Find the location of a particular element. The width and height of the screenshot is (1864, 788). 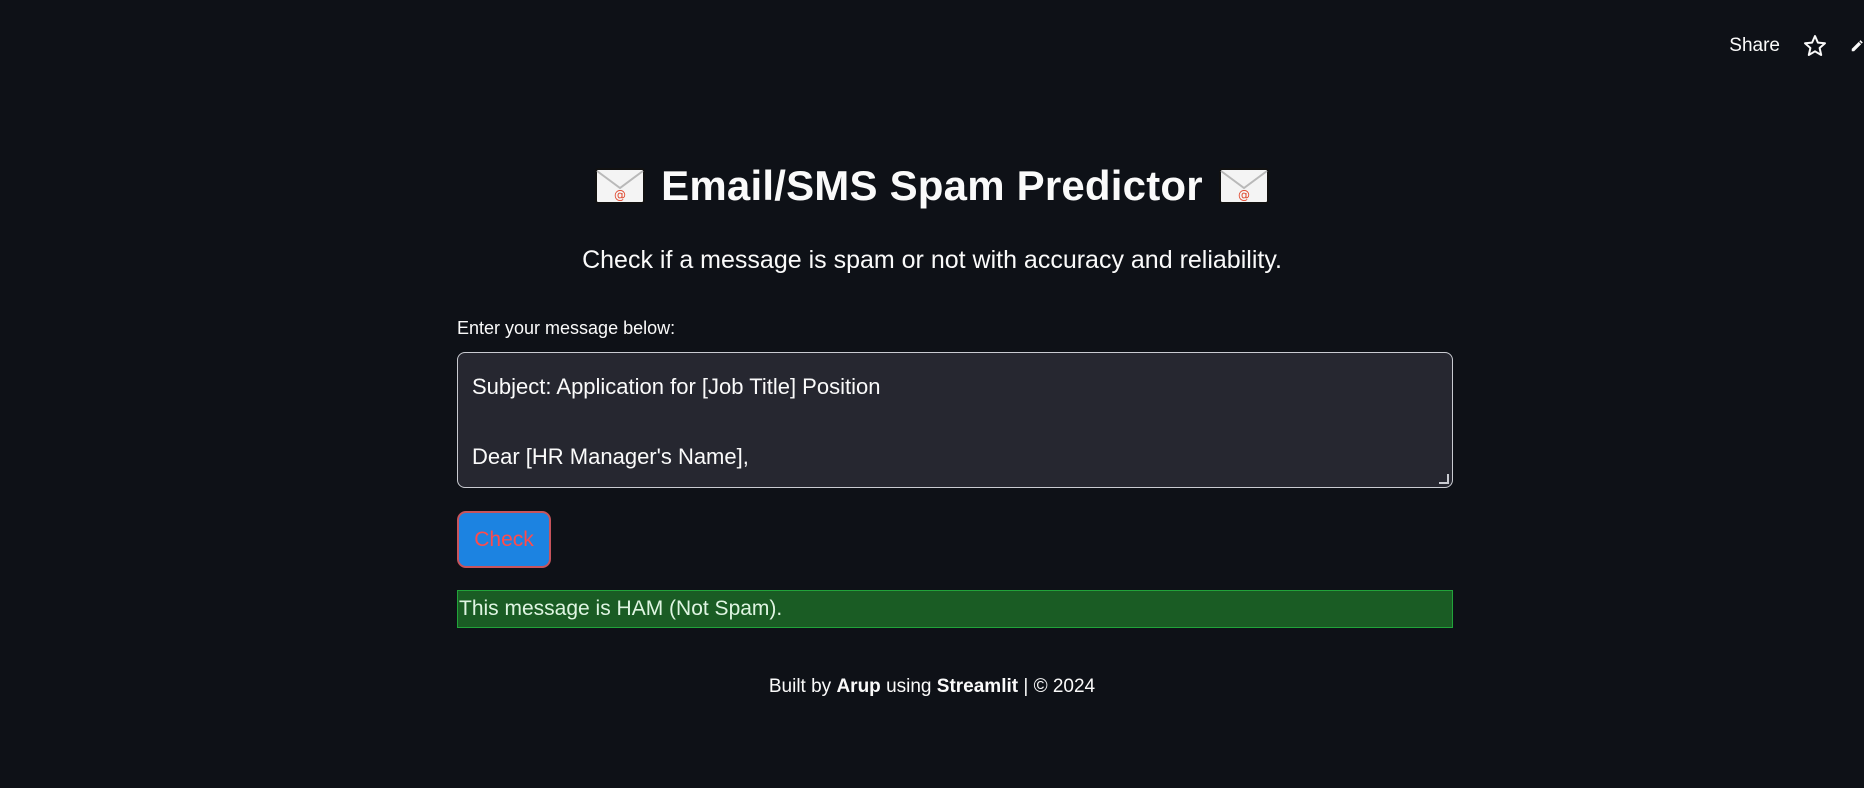

message-textarea-container is located at coordinates (955, 420).